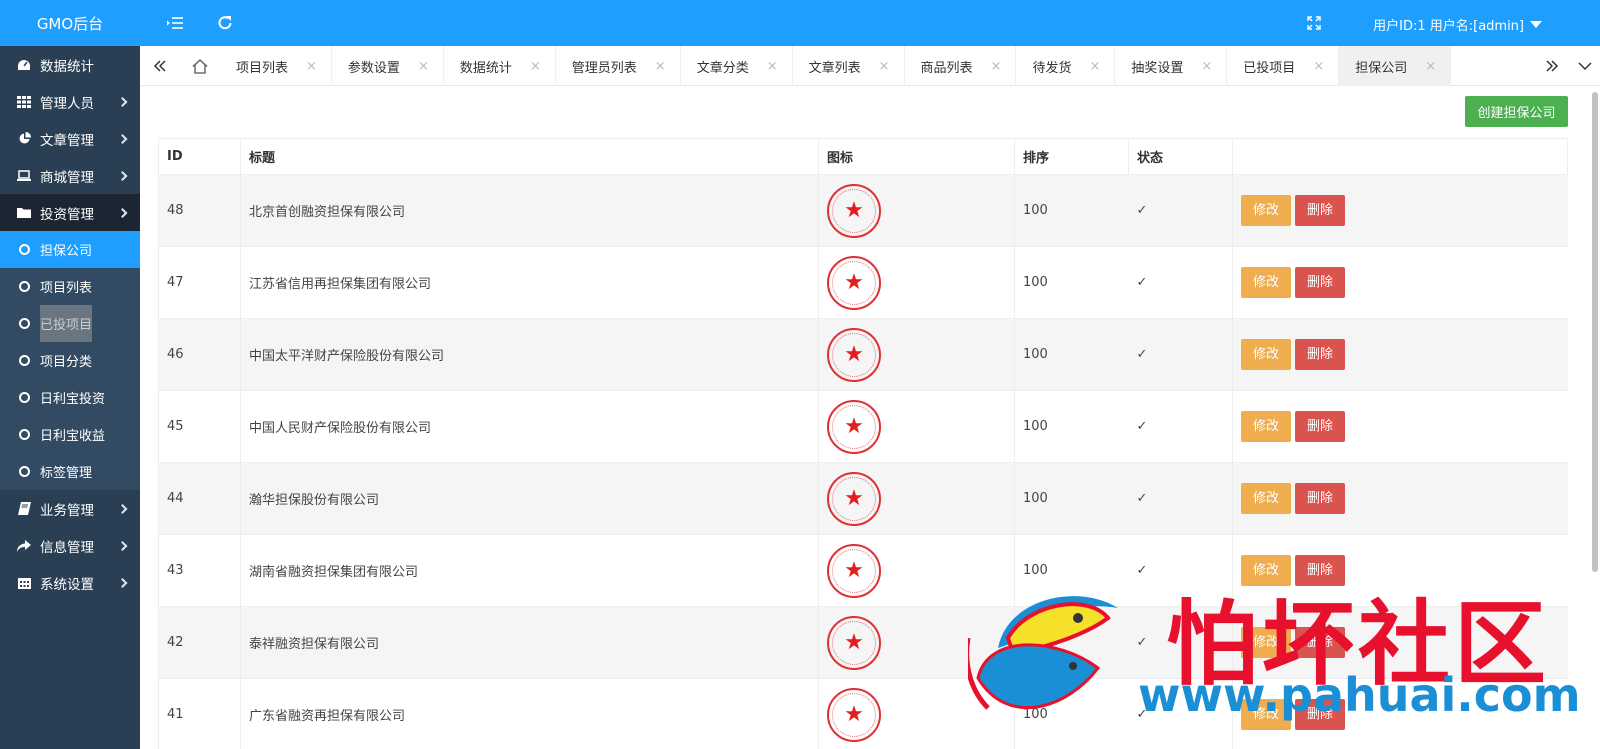 Image resolution: width=1600 pixels, height=749 pixels. Describe the element at coordinates (500, 66) in the screenshot. I see `tab-stats: 数据统计 ×` at that location.